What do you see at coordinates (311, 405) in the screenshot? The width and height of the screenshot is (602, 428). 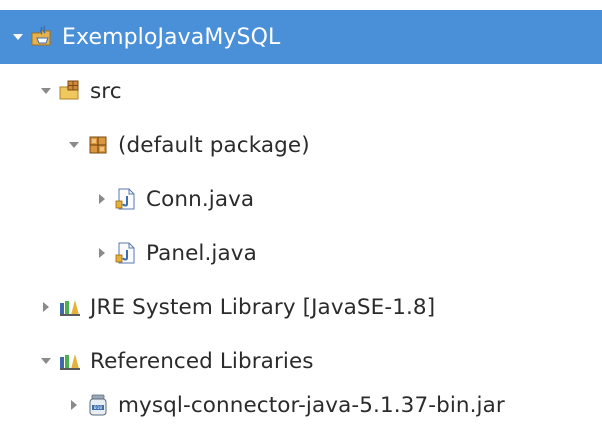 I see `tree-node-label: mysql-connector-java-5.1.37-bin.jar` at bounding box center [311, 405].